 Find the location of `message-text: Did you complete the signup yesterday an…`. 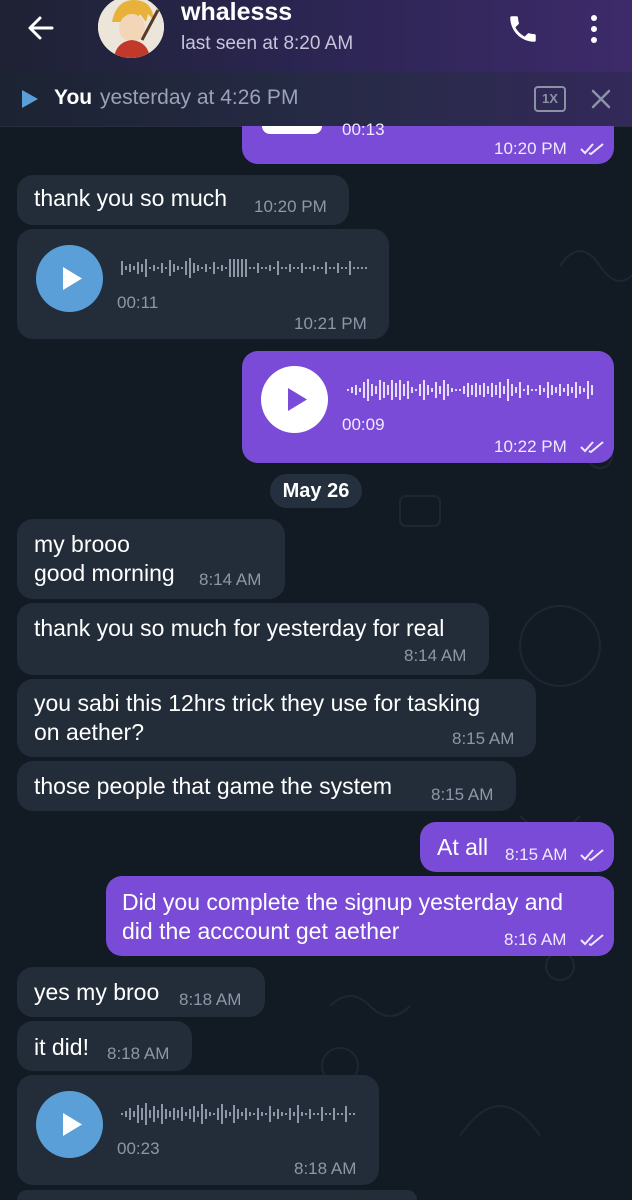

message-text: Did you complete the signup yesterday an… is located at coordinates (343, 902).